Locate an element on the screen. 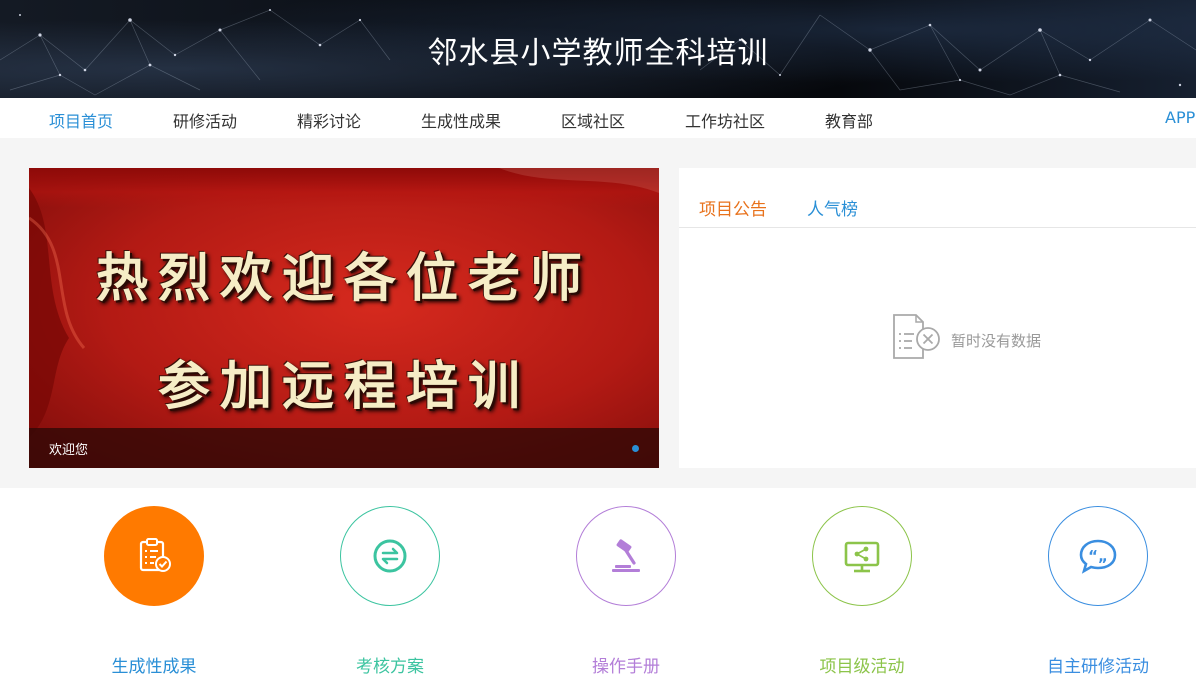 The width and height of the screenshot is (1196, 700). quick-link-outcomes-label: 生成性成果 is located at coordinates (154, 664).